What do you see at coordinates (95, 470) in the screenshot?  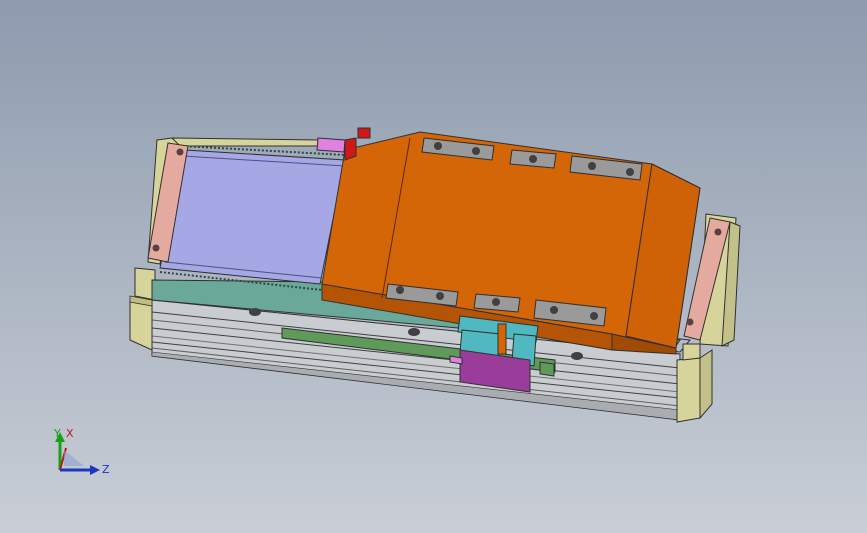 I see `z-axis-arrow` at bounding box center [95, 470].